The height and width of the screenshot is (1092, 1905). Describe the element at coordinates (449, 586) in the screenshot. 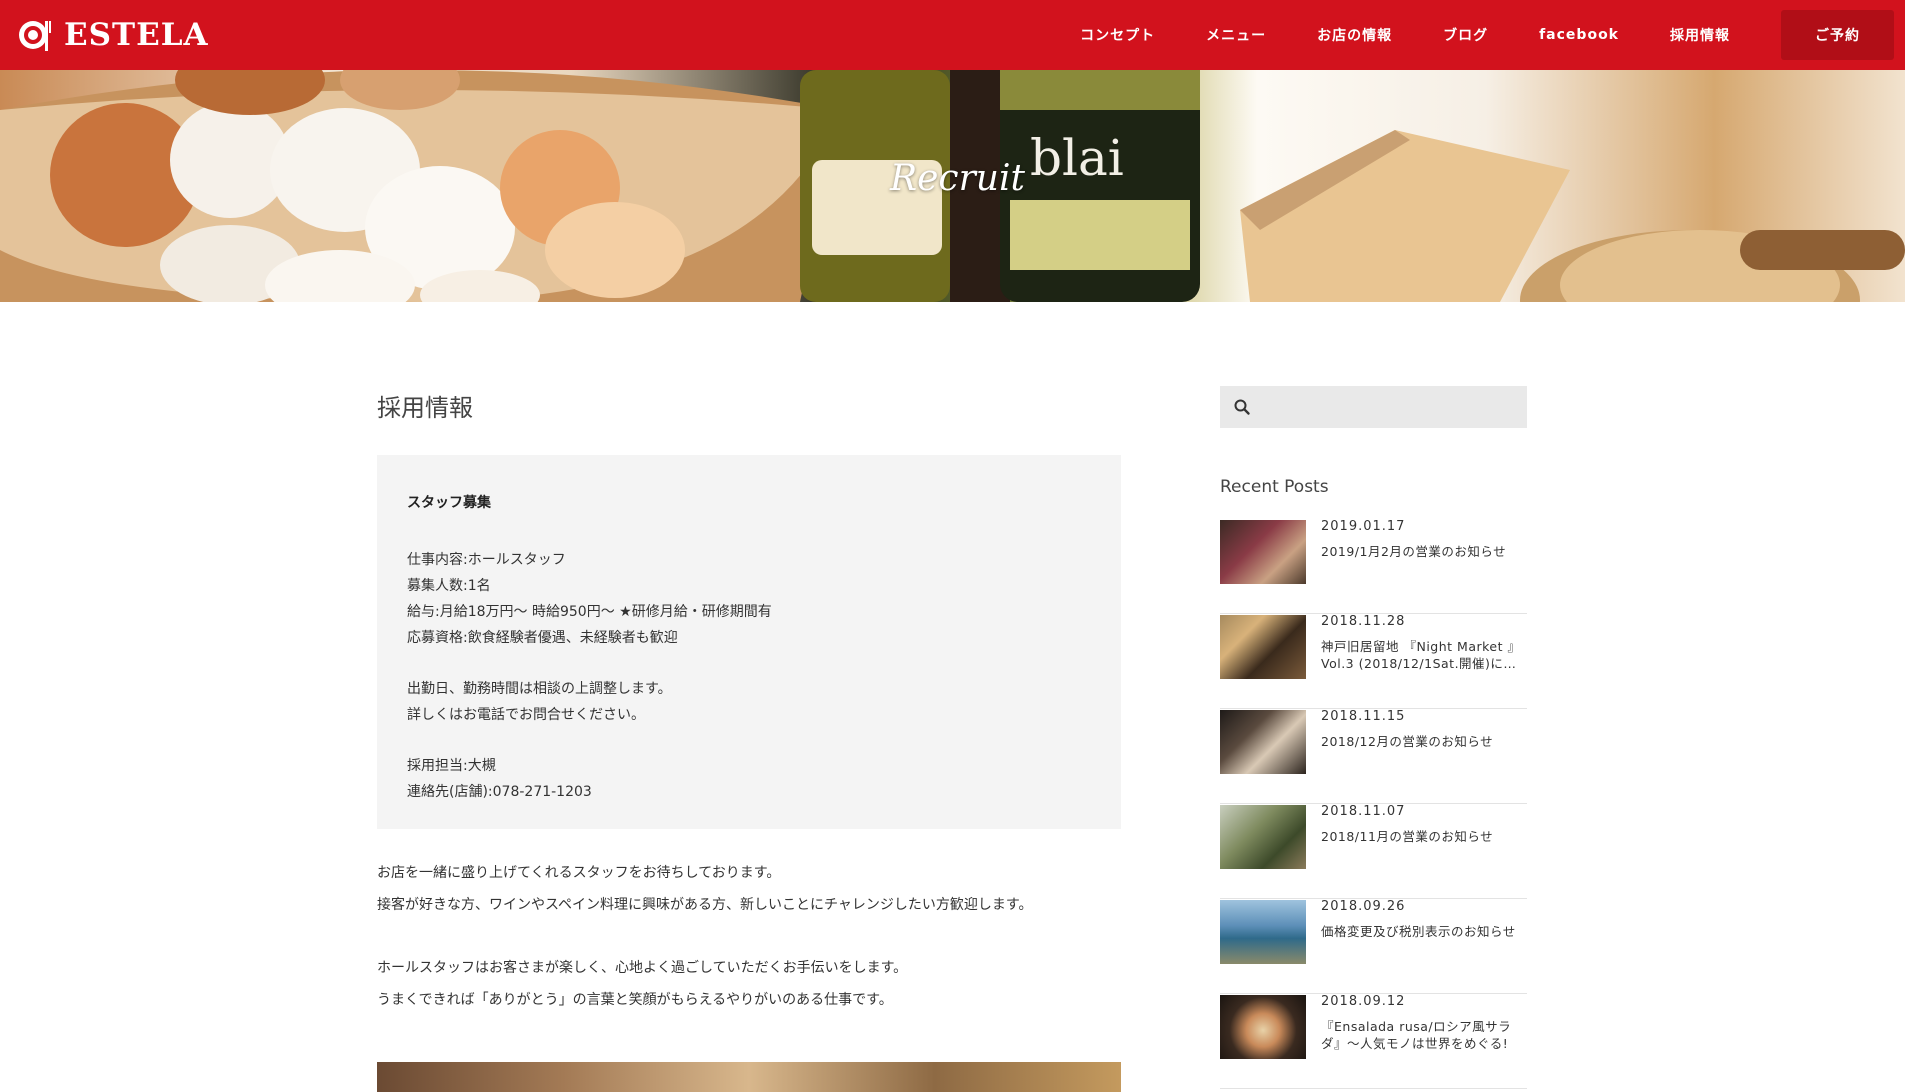

I see `job-detail: 募集人数:1名` at that location.